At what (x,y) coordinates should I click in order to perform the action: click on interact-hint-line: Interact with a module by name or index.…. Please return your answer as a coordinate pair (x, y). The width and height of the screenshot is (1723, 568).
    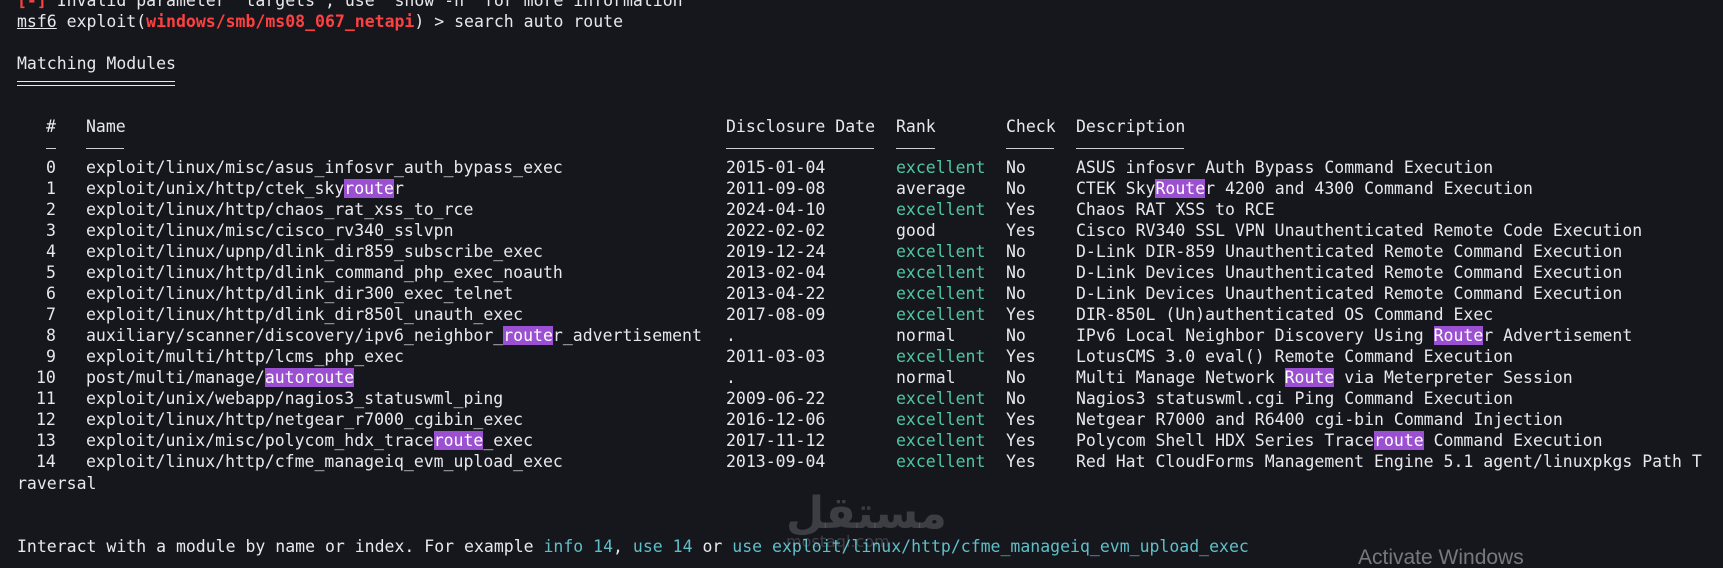
    Looking at the image, I should click on (633, 546).